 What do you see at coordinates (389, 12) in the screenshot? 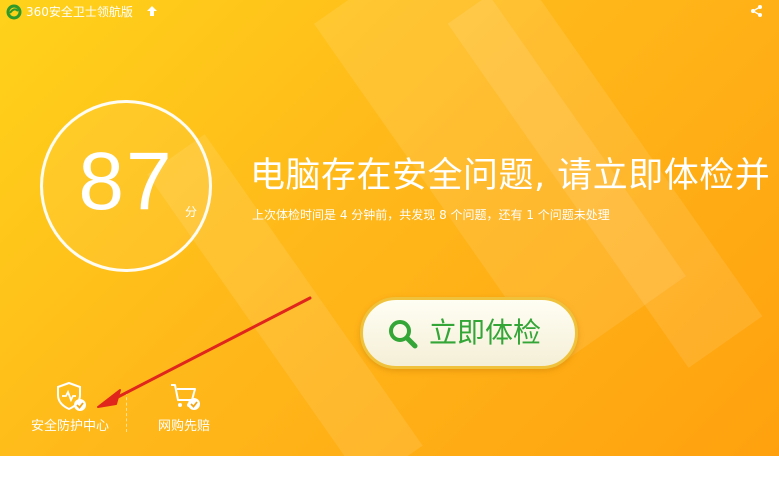
I see `title-bar: 360安全卫士领航版` at bounding box center [389, 12].